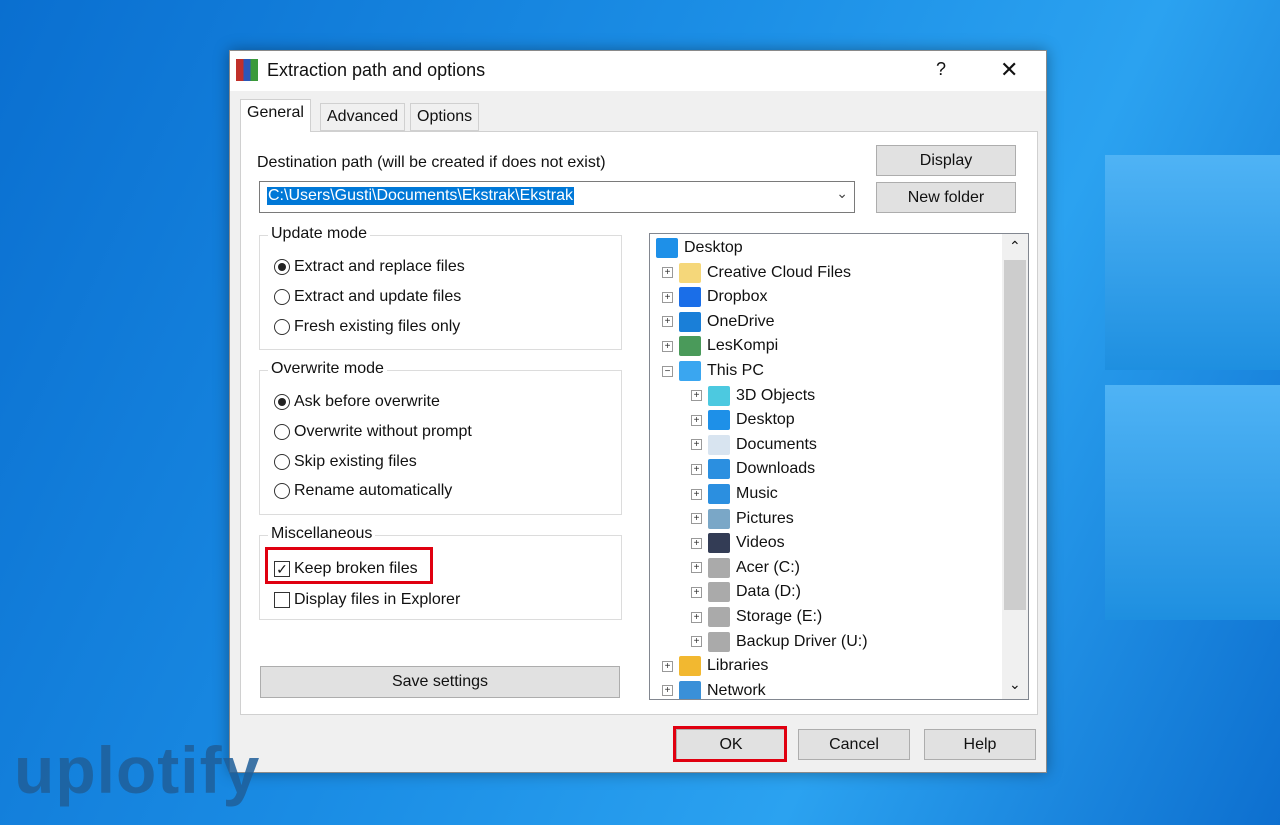  I want to click on overwrite-mode-label: Overwrite mode, so click(327, 369).